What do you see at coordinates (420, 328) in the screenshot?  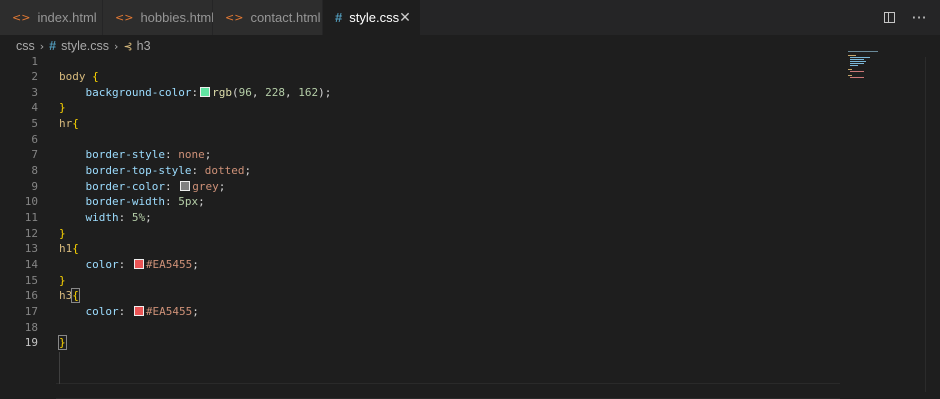 I see `code-line: 18` at bounding box center [420, 328].